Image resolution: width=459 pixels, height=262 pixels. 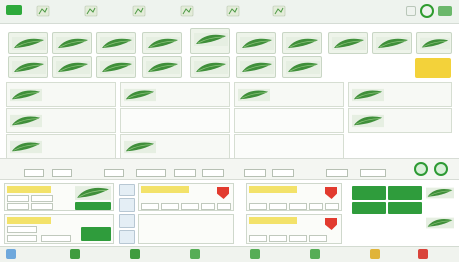 I want to click on close-button, so click(x=445, y=11).